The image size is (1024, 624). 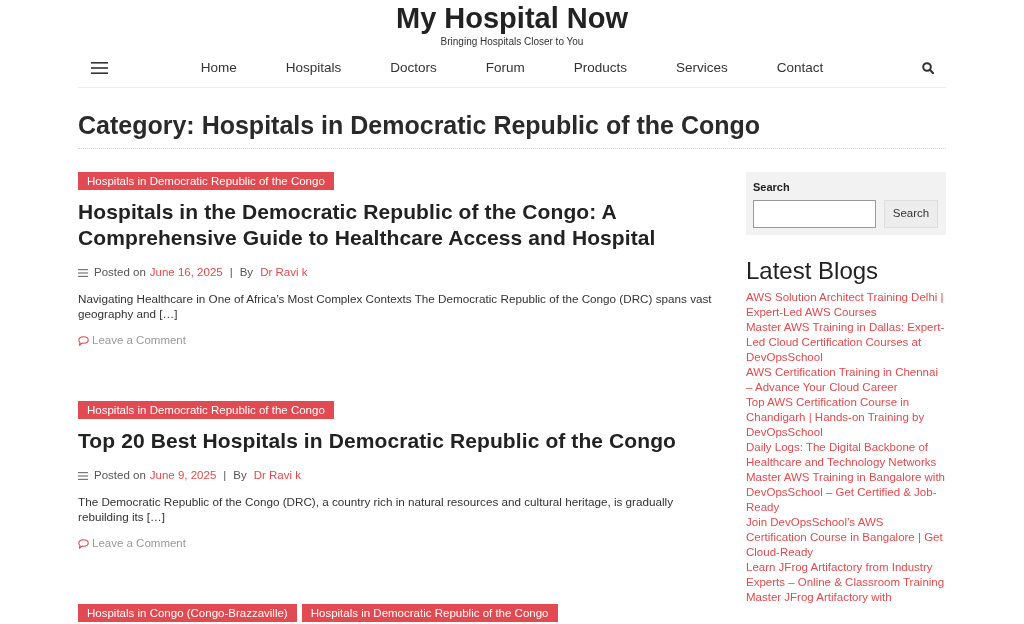 I want to click on search-button: Search, so click(x=911, y=214).